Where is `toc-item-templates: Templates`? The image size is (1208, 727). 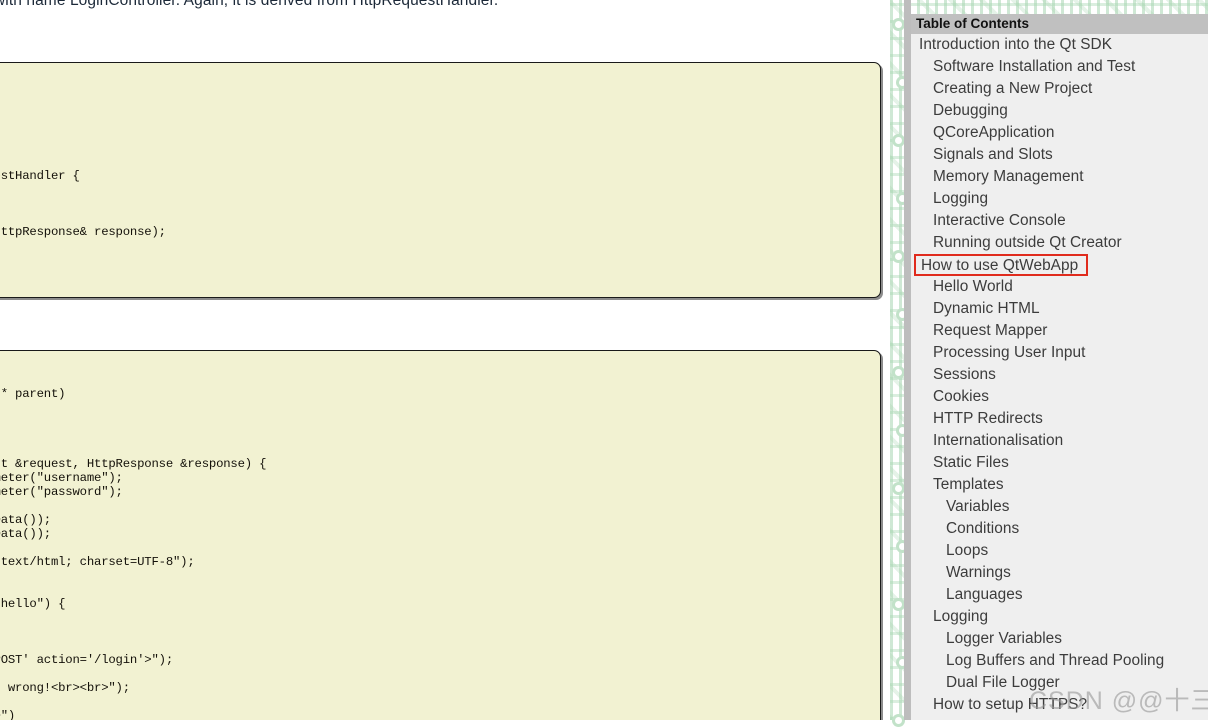 toc-item-templates: Templates is located at coordinates (1059, 485).